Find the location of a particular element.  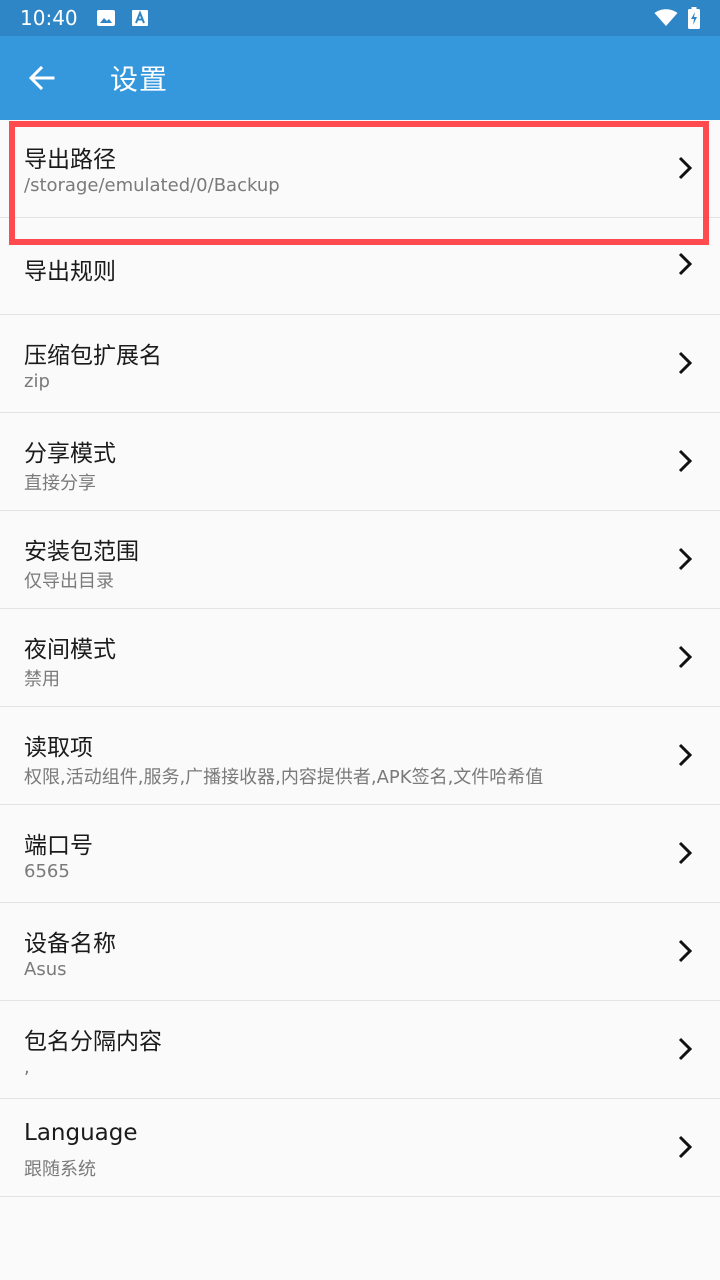

setting-title: 设备名称 is located at coordinates (70, 944).